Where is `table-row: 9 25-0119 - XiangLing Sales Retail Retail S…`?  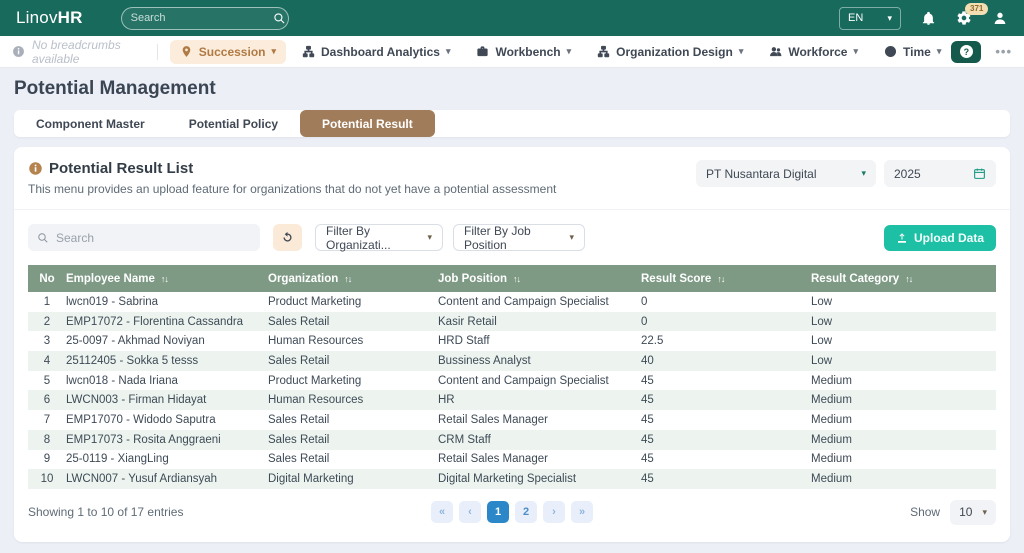 table-row: 9 25-0119 - XiangLing Sales Retail Retail S… is located at coordinates (512, 460).